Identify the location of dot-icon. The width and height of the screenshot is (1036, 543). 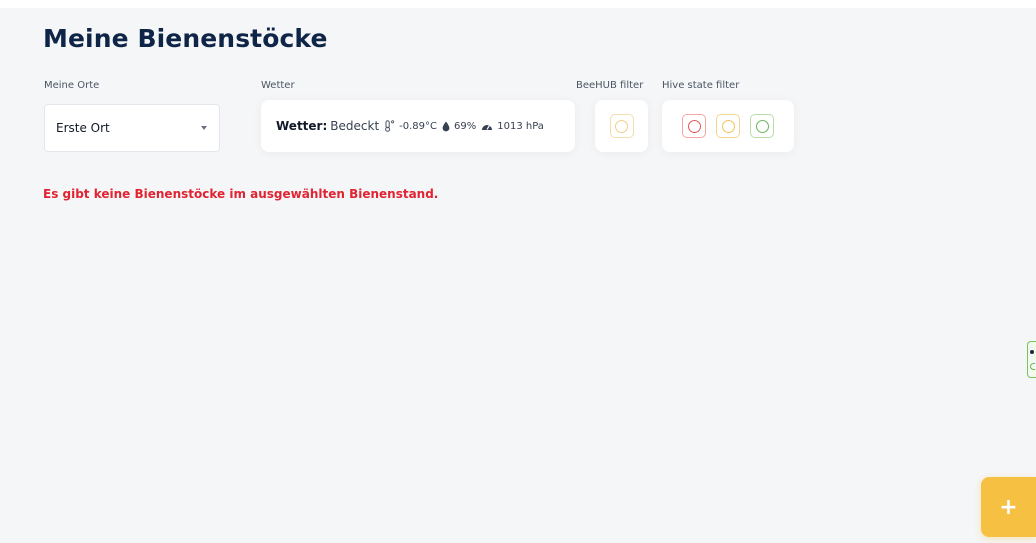
(1032, 352).